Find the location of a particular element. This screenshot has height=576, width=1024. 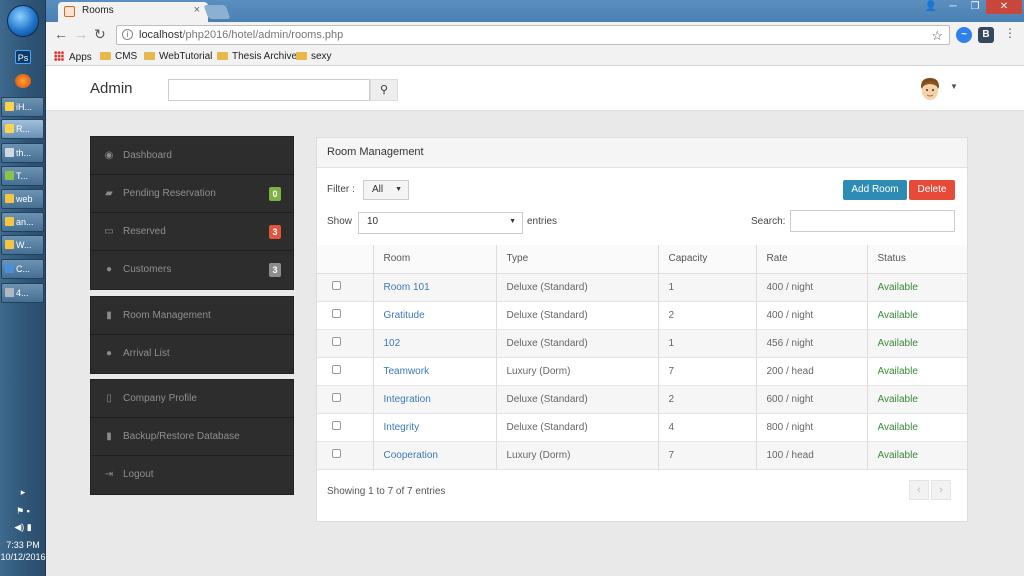

sidebar-item-company-profile: ▯ Company Profile is located at coordinates (192, 399).